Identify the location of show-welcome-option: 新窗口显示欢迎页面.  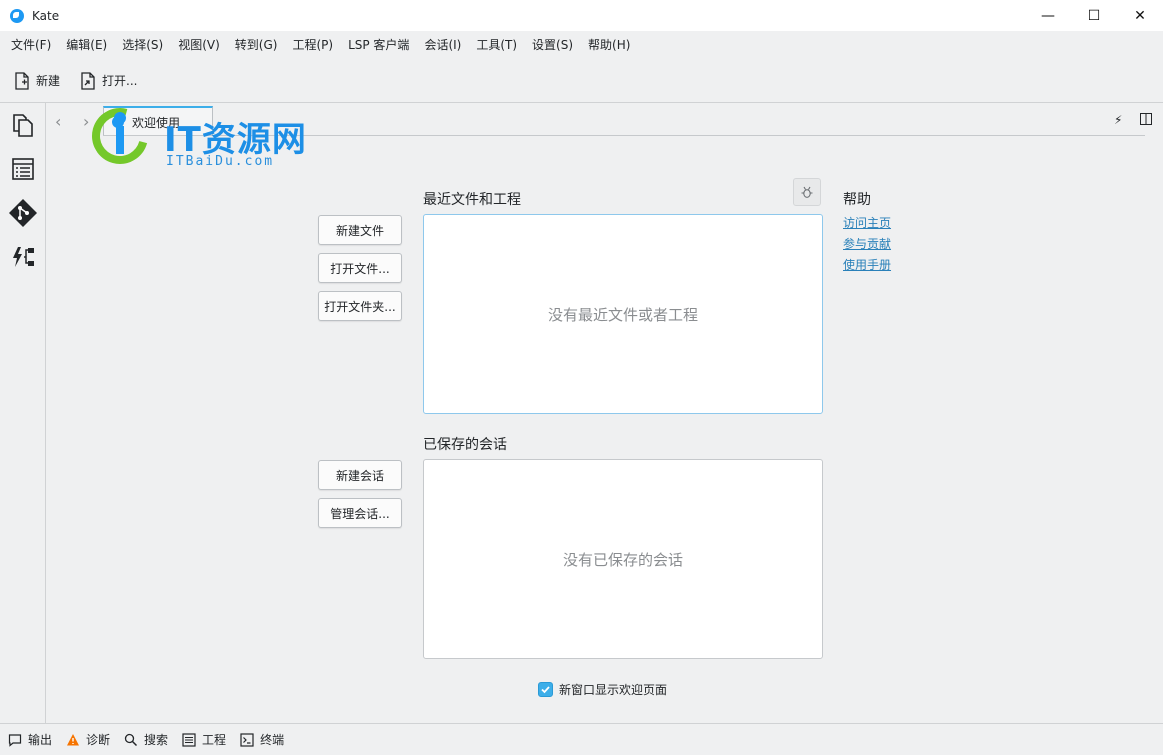
(602, 689).